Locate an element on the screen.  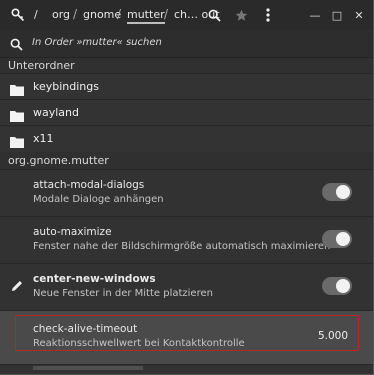
folder-row-keybindings: keybindings is located at coordinates (186, 86).